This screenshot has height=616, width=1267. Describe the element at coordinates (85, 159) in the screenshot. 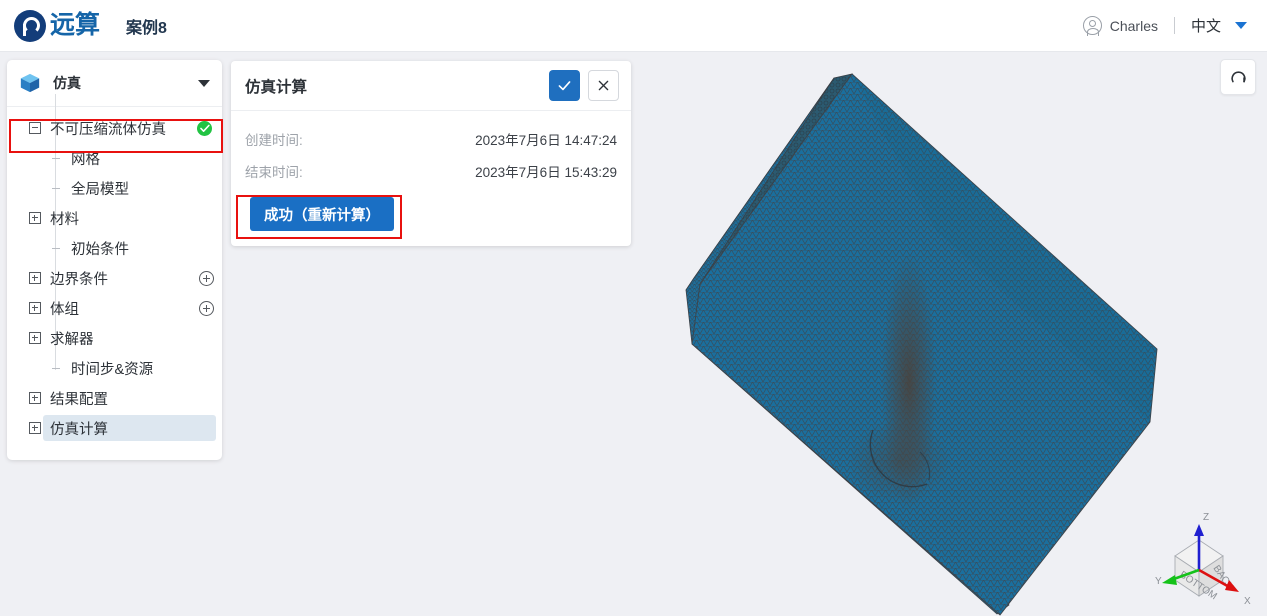

I see `tree-item-label: 网格` at that location.